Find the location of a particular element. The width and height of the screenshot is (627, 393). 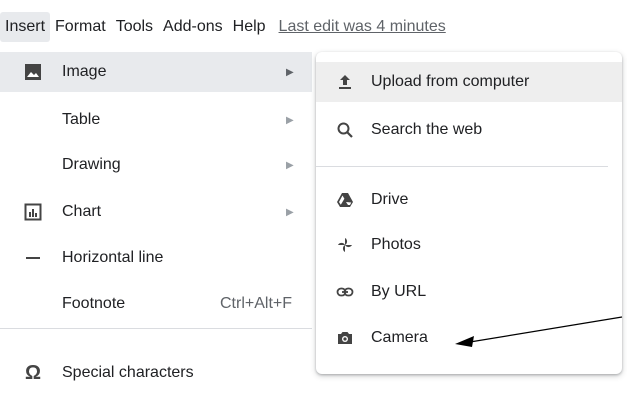

chart-icon is located at coordinates (33, 212).